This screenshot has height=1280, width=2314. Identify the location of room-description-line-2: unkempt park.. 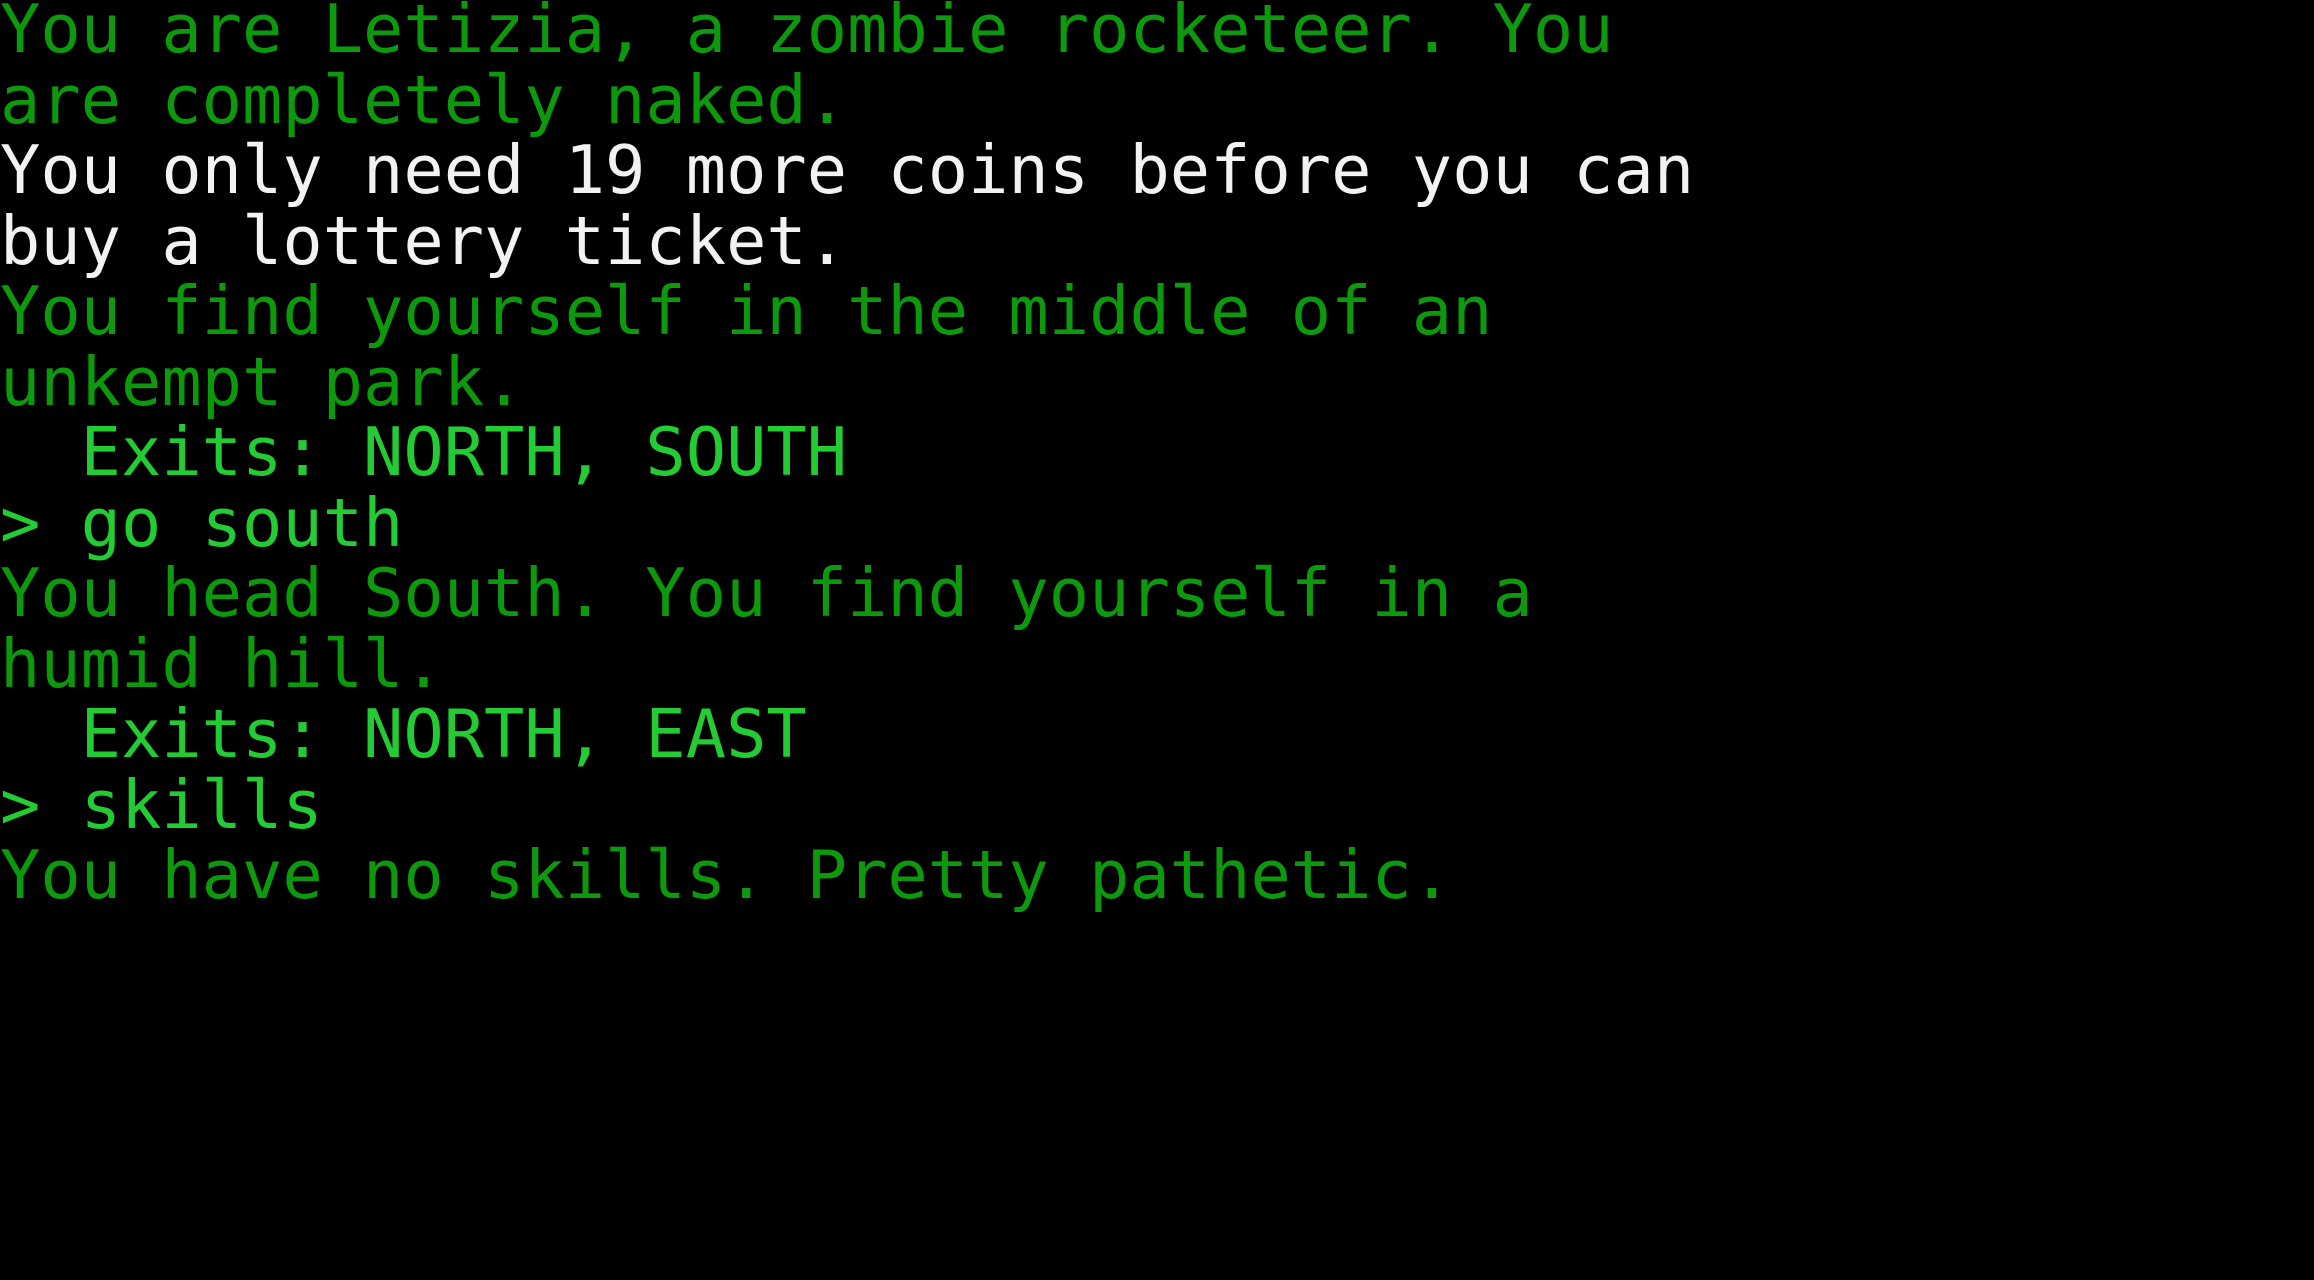
(262, 381).